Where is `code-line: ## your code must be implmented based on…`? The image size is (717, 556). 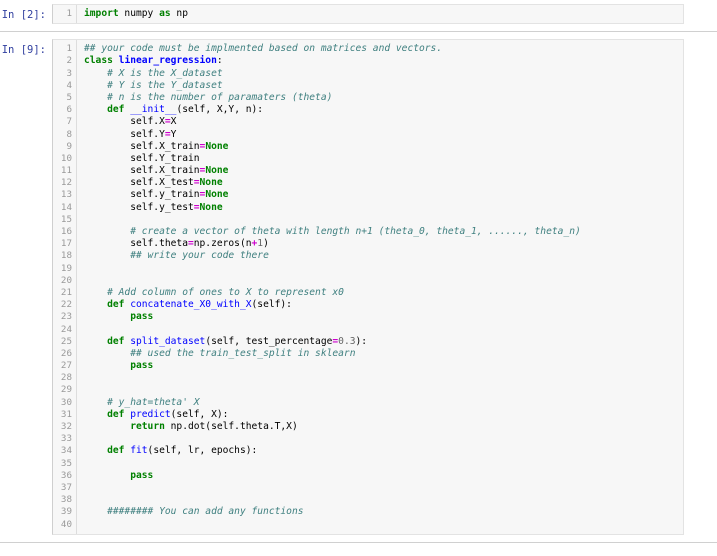 code-line: ## your code must be implmented based on… is located at coordinates (383, 49).